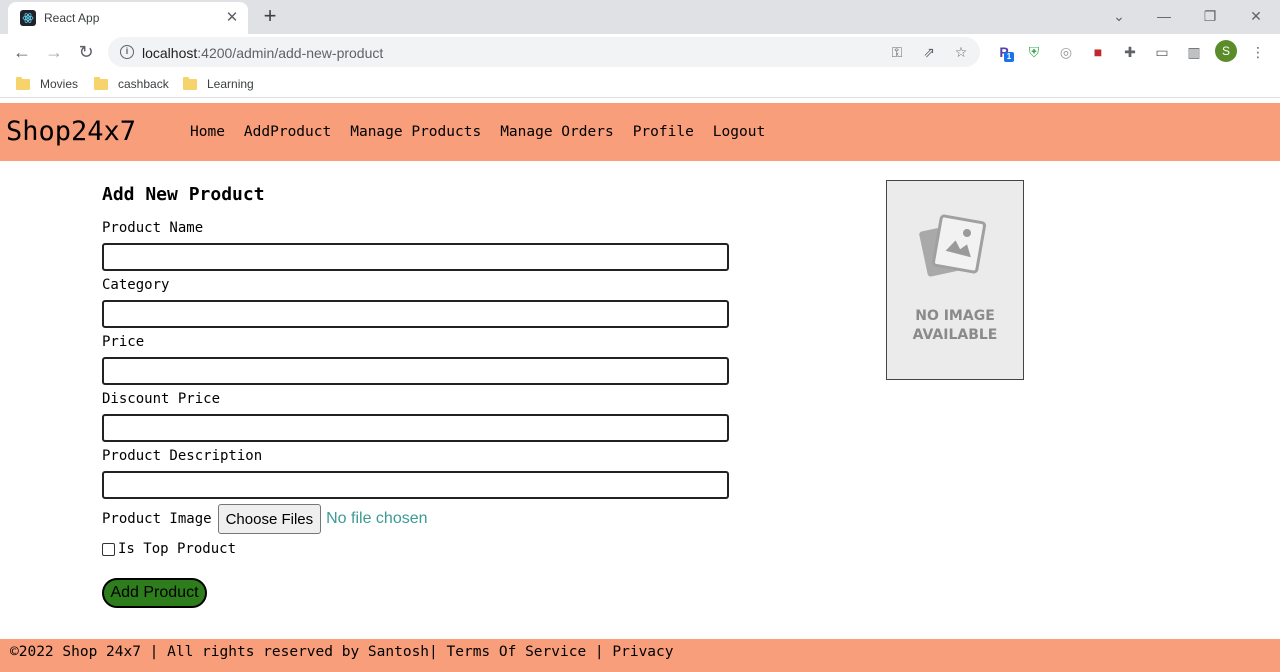 The width and height of the screenshot is (1280, 672). I want to click on product-name-label: Product Name, so click(153, 228).